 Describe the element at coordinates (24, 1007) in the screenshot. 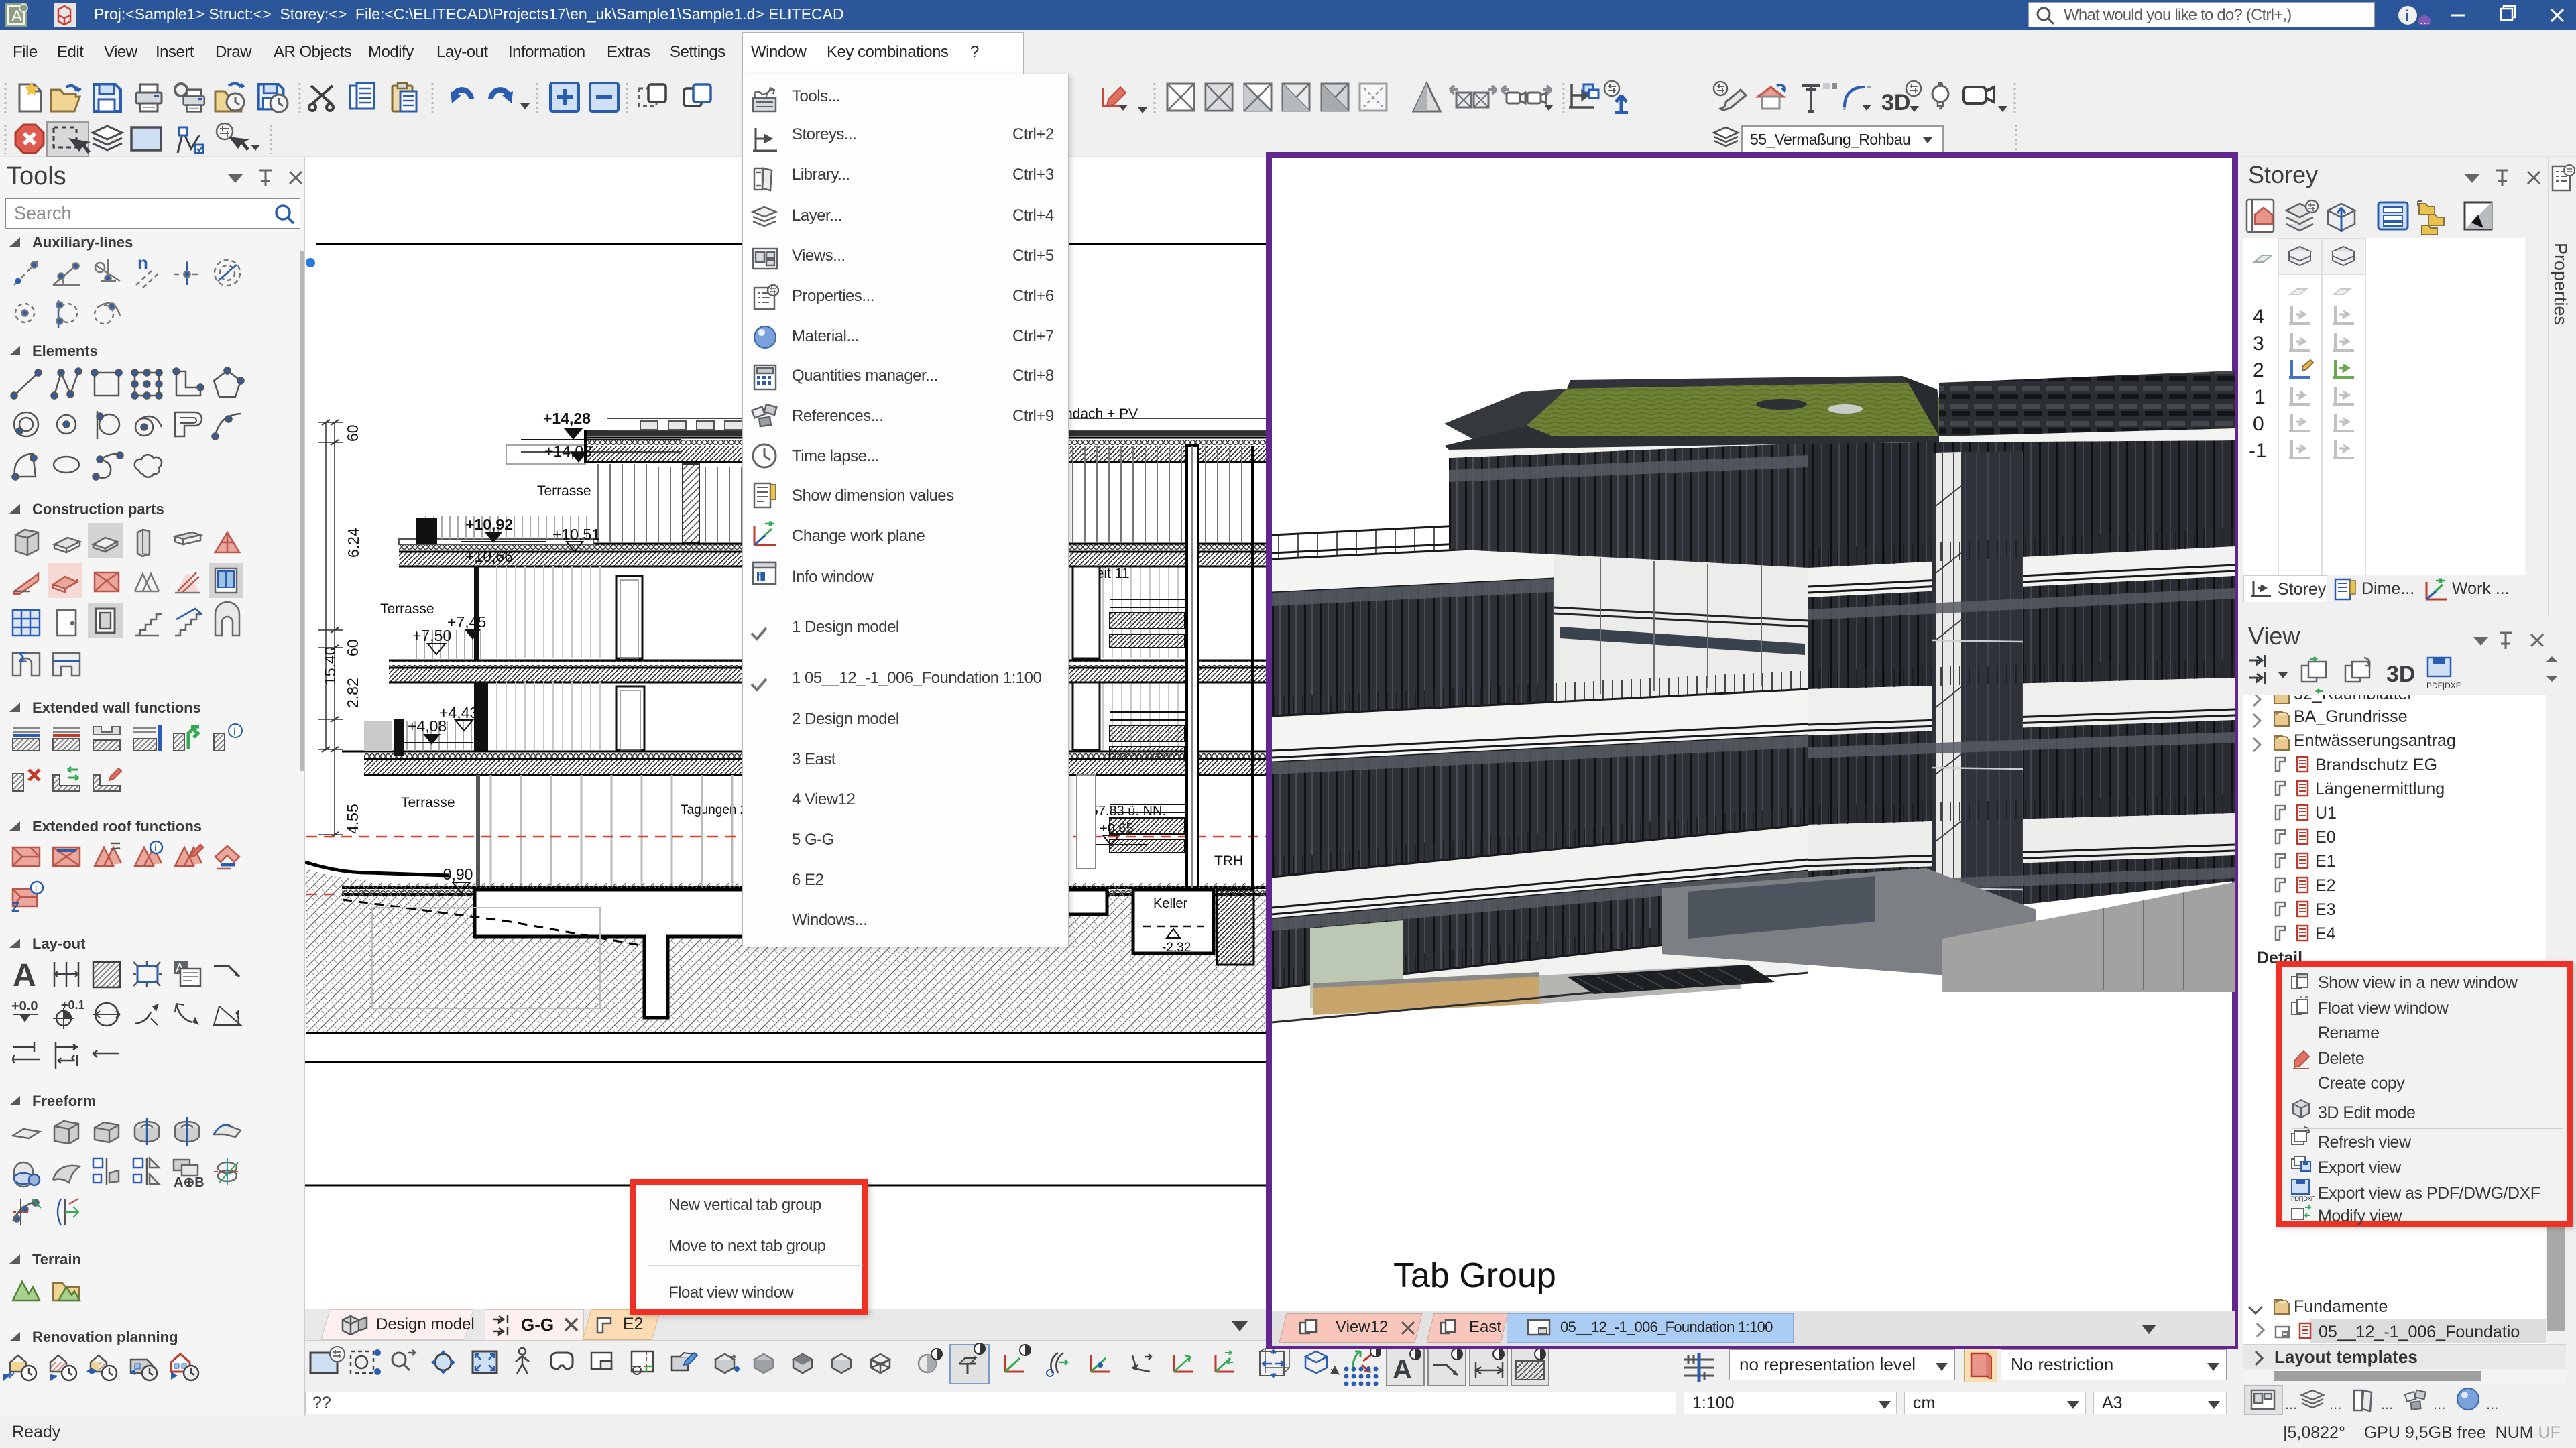

I see `svg-text: +0.0` at that location.